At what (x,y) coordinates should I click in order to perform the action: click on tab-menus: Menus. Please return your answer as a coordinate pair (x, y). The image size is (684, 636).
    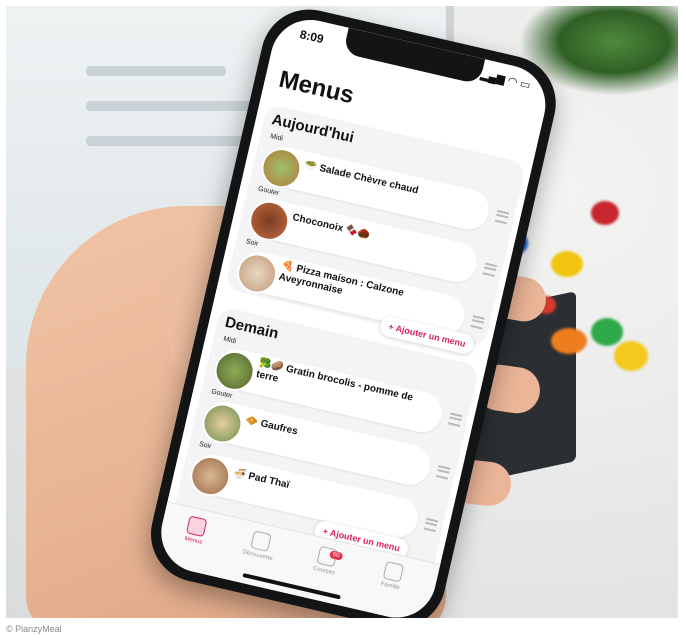
    Looking at the image, I should click on (195, 530).